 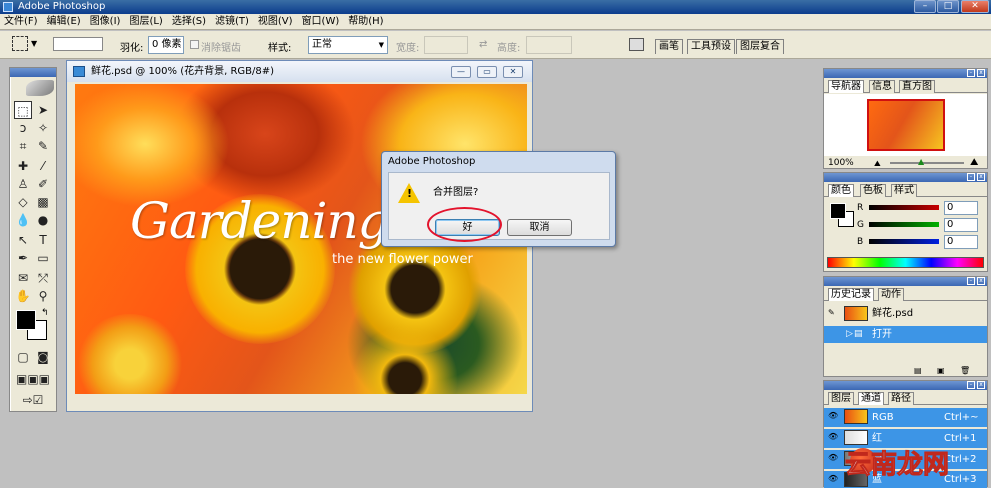 What do you see at coordinates (23, 296) in the screenshot?
I see `hand-tool-icon: ✋` at bounding box center [23, 296].